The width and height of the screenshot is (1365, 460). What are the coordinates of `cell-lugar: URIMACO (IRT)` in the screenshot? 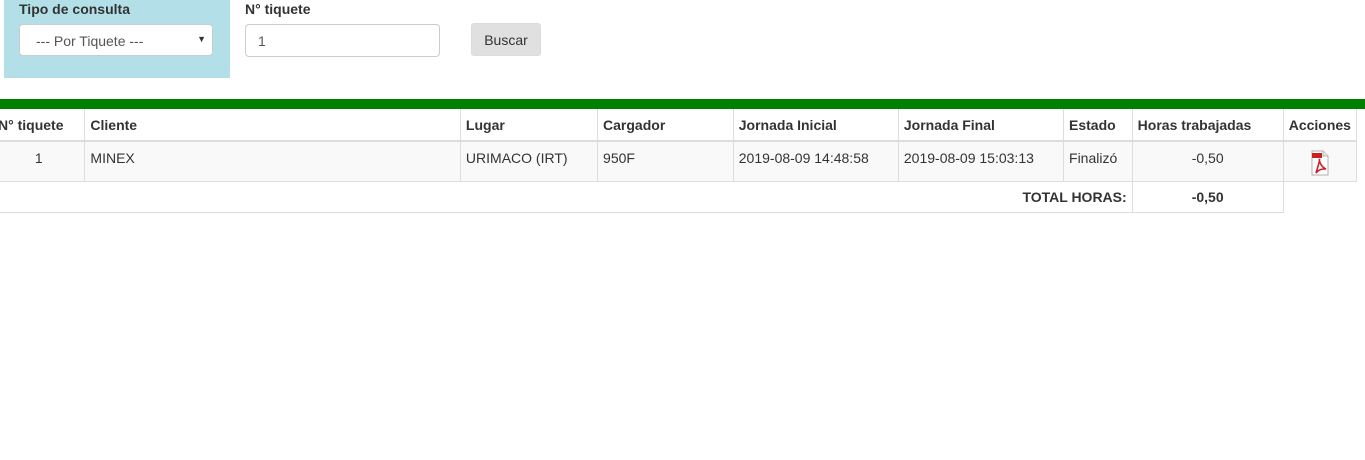 It's located at (529, 161).